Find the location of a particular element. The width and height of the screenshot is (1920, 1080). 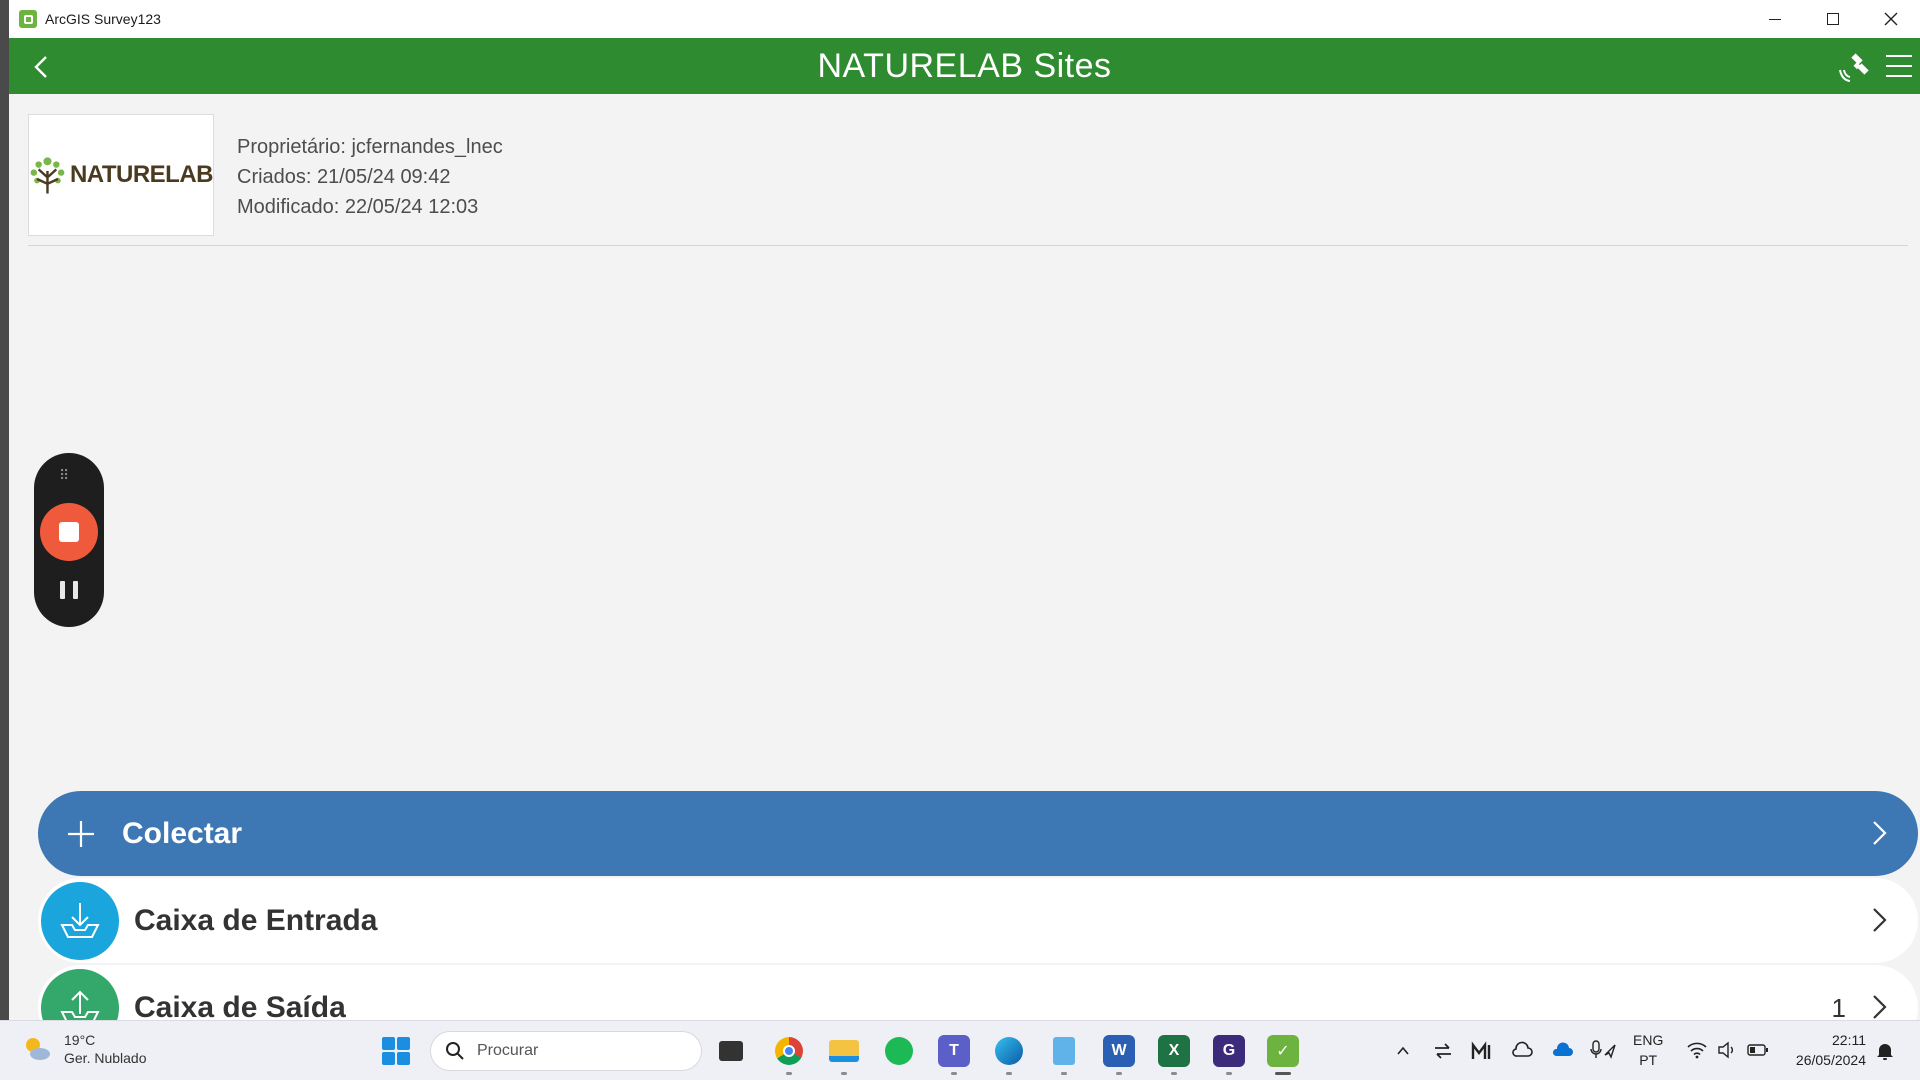

title-bar: ArcGIS Survey123 is located at coordinates (964, 19).